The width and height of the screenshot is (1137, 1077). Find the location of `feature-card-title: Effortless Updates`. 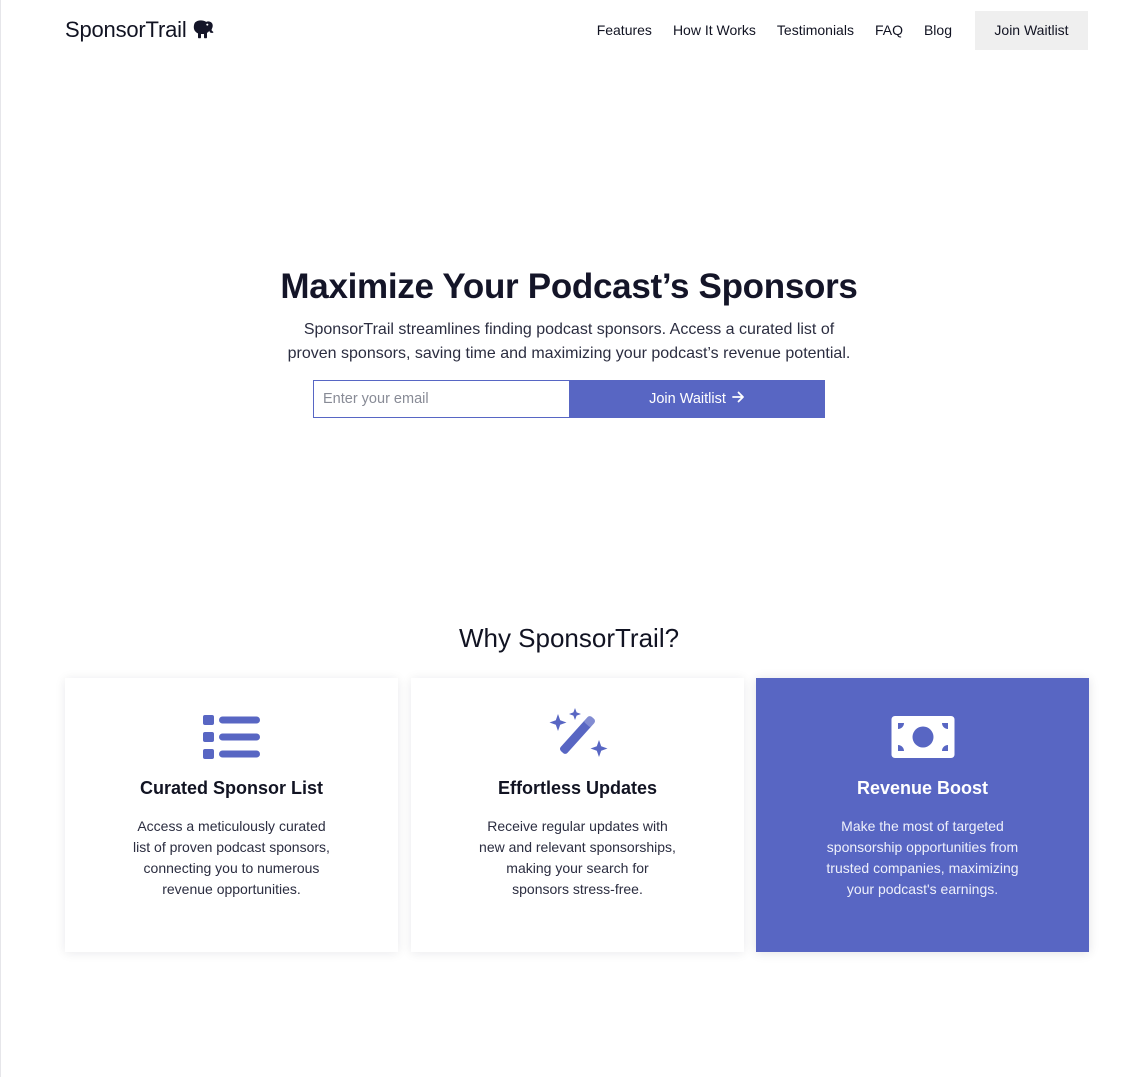

feature-card-title: Effortless Updates is located at coordinates (577, 788).